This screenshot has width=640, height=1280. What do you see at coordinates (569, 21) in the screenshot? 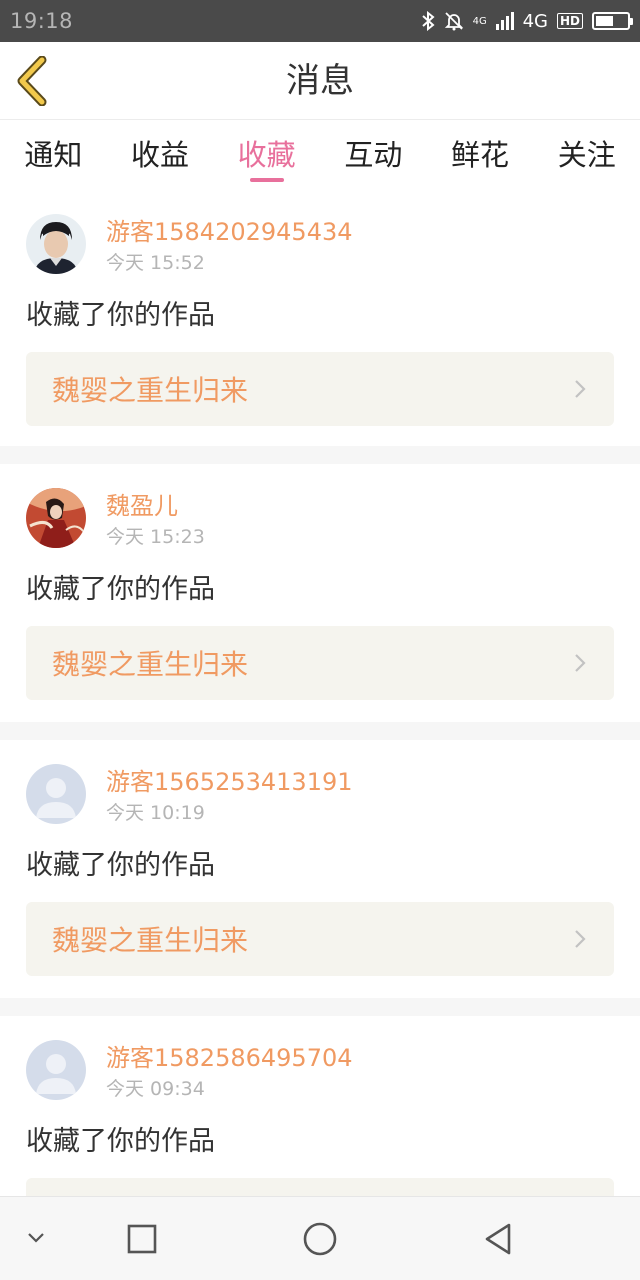
I see `hd-badge: HD` at bounding box center [569, 21].